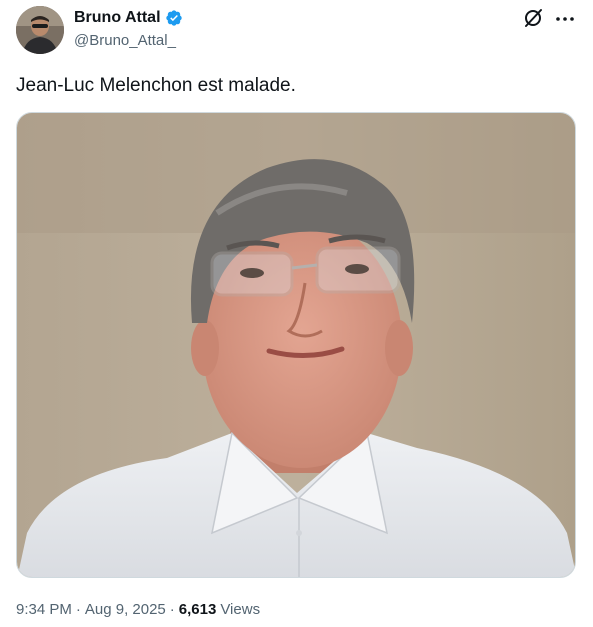 The image size is (593, 627). What do you see at coordinates (174, 18) in the screenshot?
I see `verified-badge-icon` at bounding box center [174, 18].